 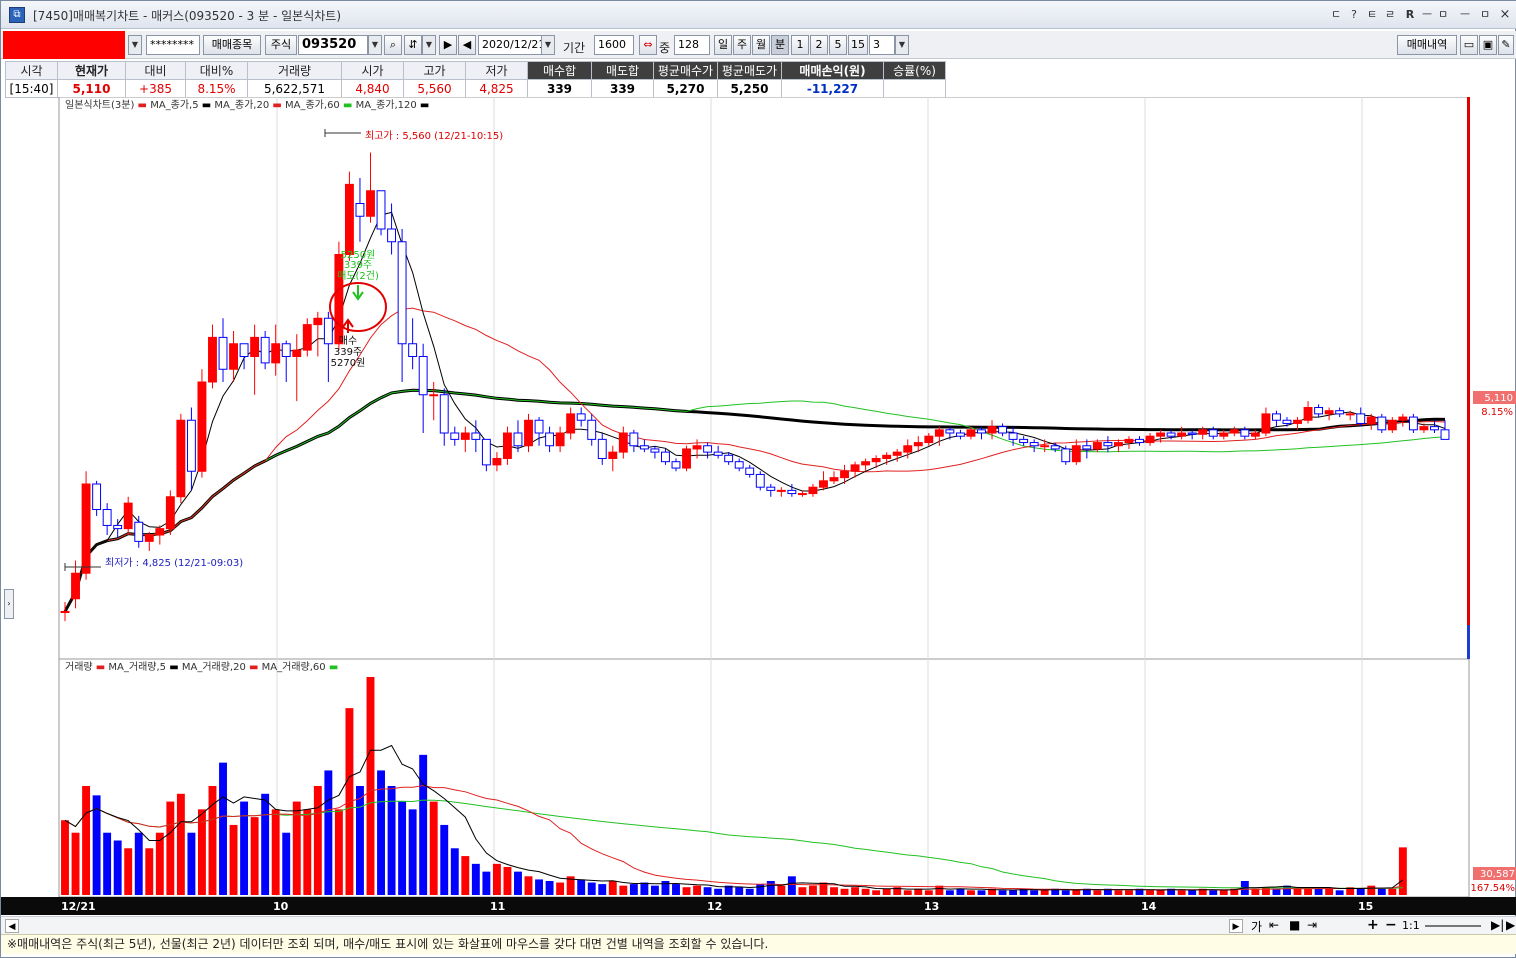 I want to click on help-icon: ?, so click(x=1354, y=15).